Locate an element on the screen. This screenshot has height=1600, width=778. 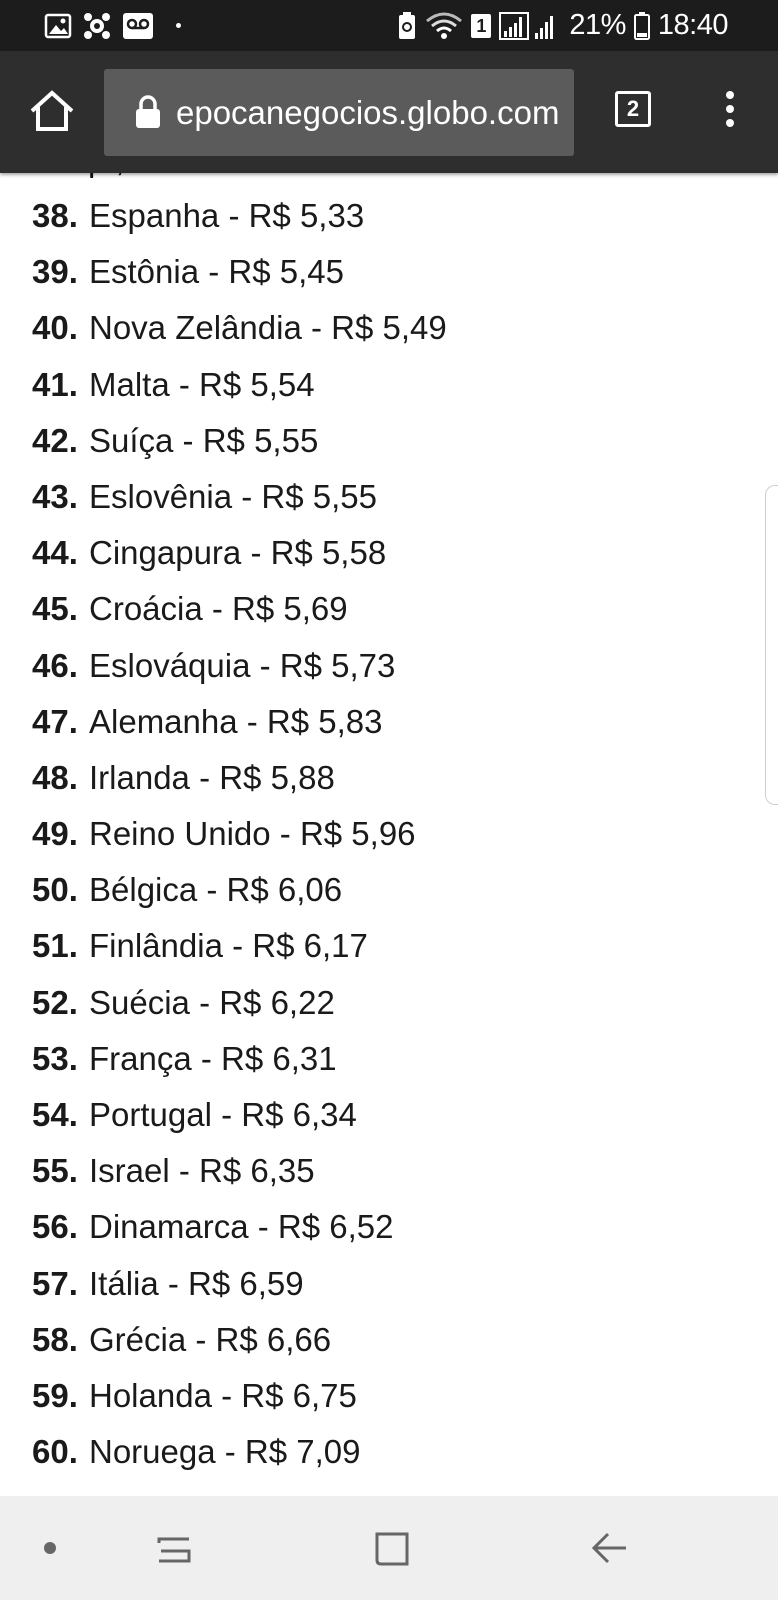
list-item: 39. Estônia - R$ 5,45 is located at coordinates (239, 280).